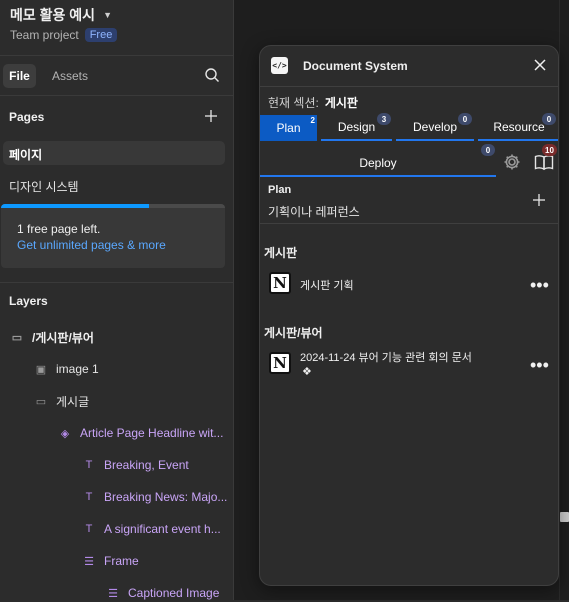  What do you see at coordinates (564, 517) in the screenshot?
I see `canvas-handle` at bounding box center [564, 517].